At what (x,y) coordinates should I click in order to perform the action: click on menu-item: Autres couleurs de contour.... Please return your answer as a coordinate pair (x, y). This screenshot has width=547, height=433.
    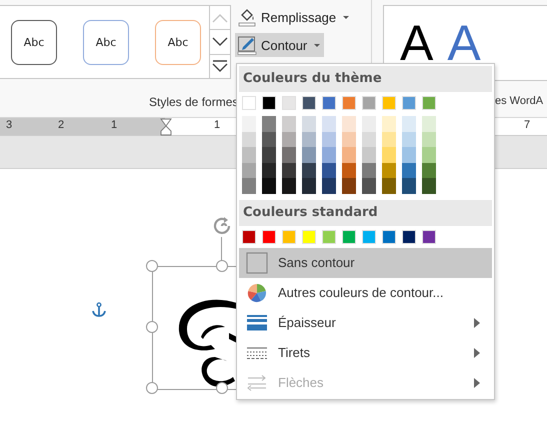
    Looking at the image, I should click on (365, 293).